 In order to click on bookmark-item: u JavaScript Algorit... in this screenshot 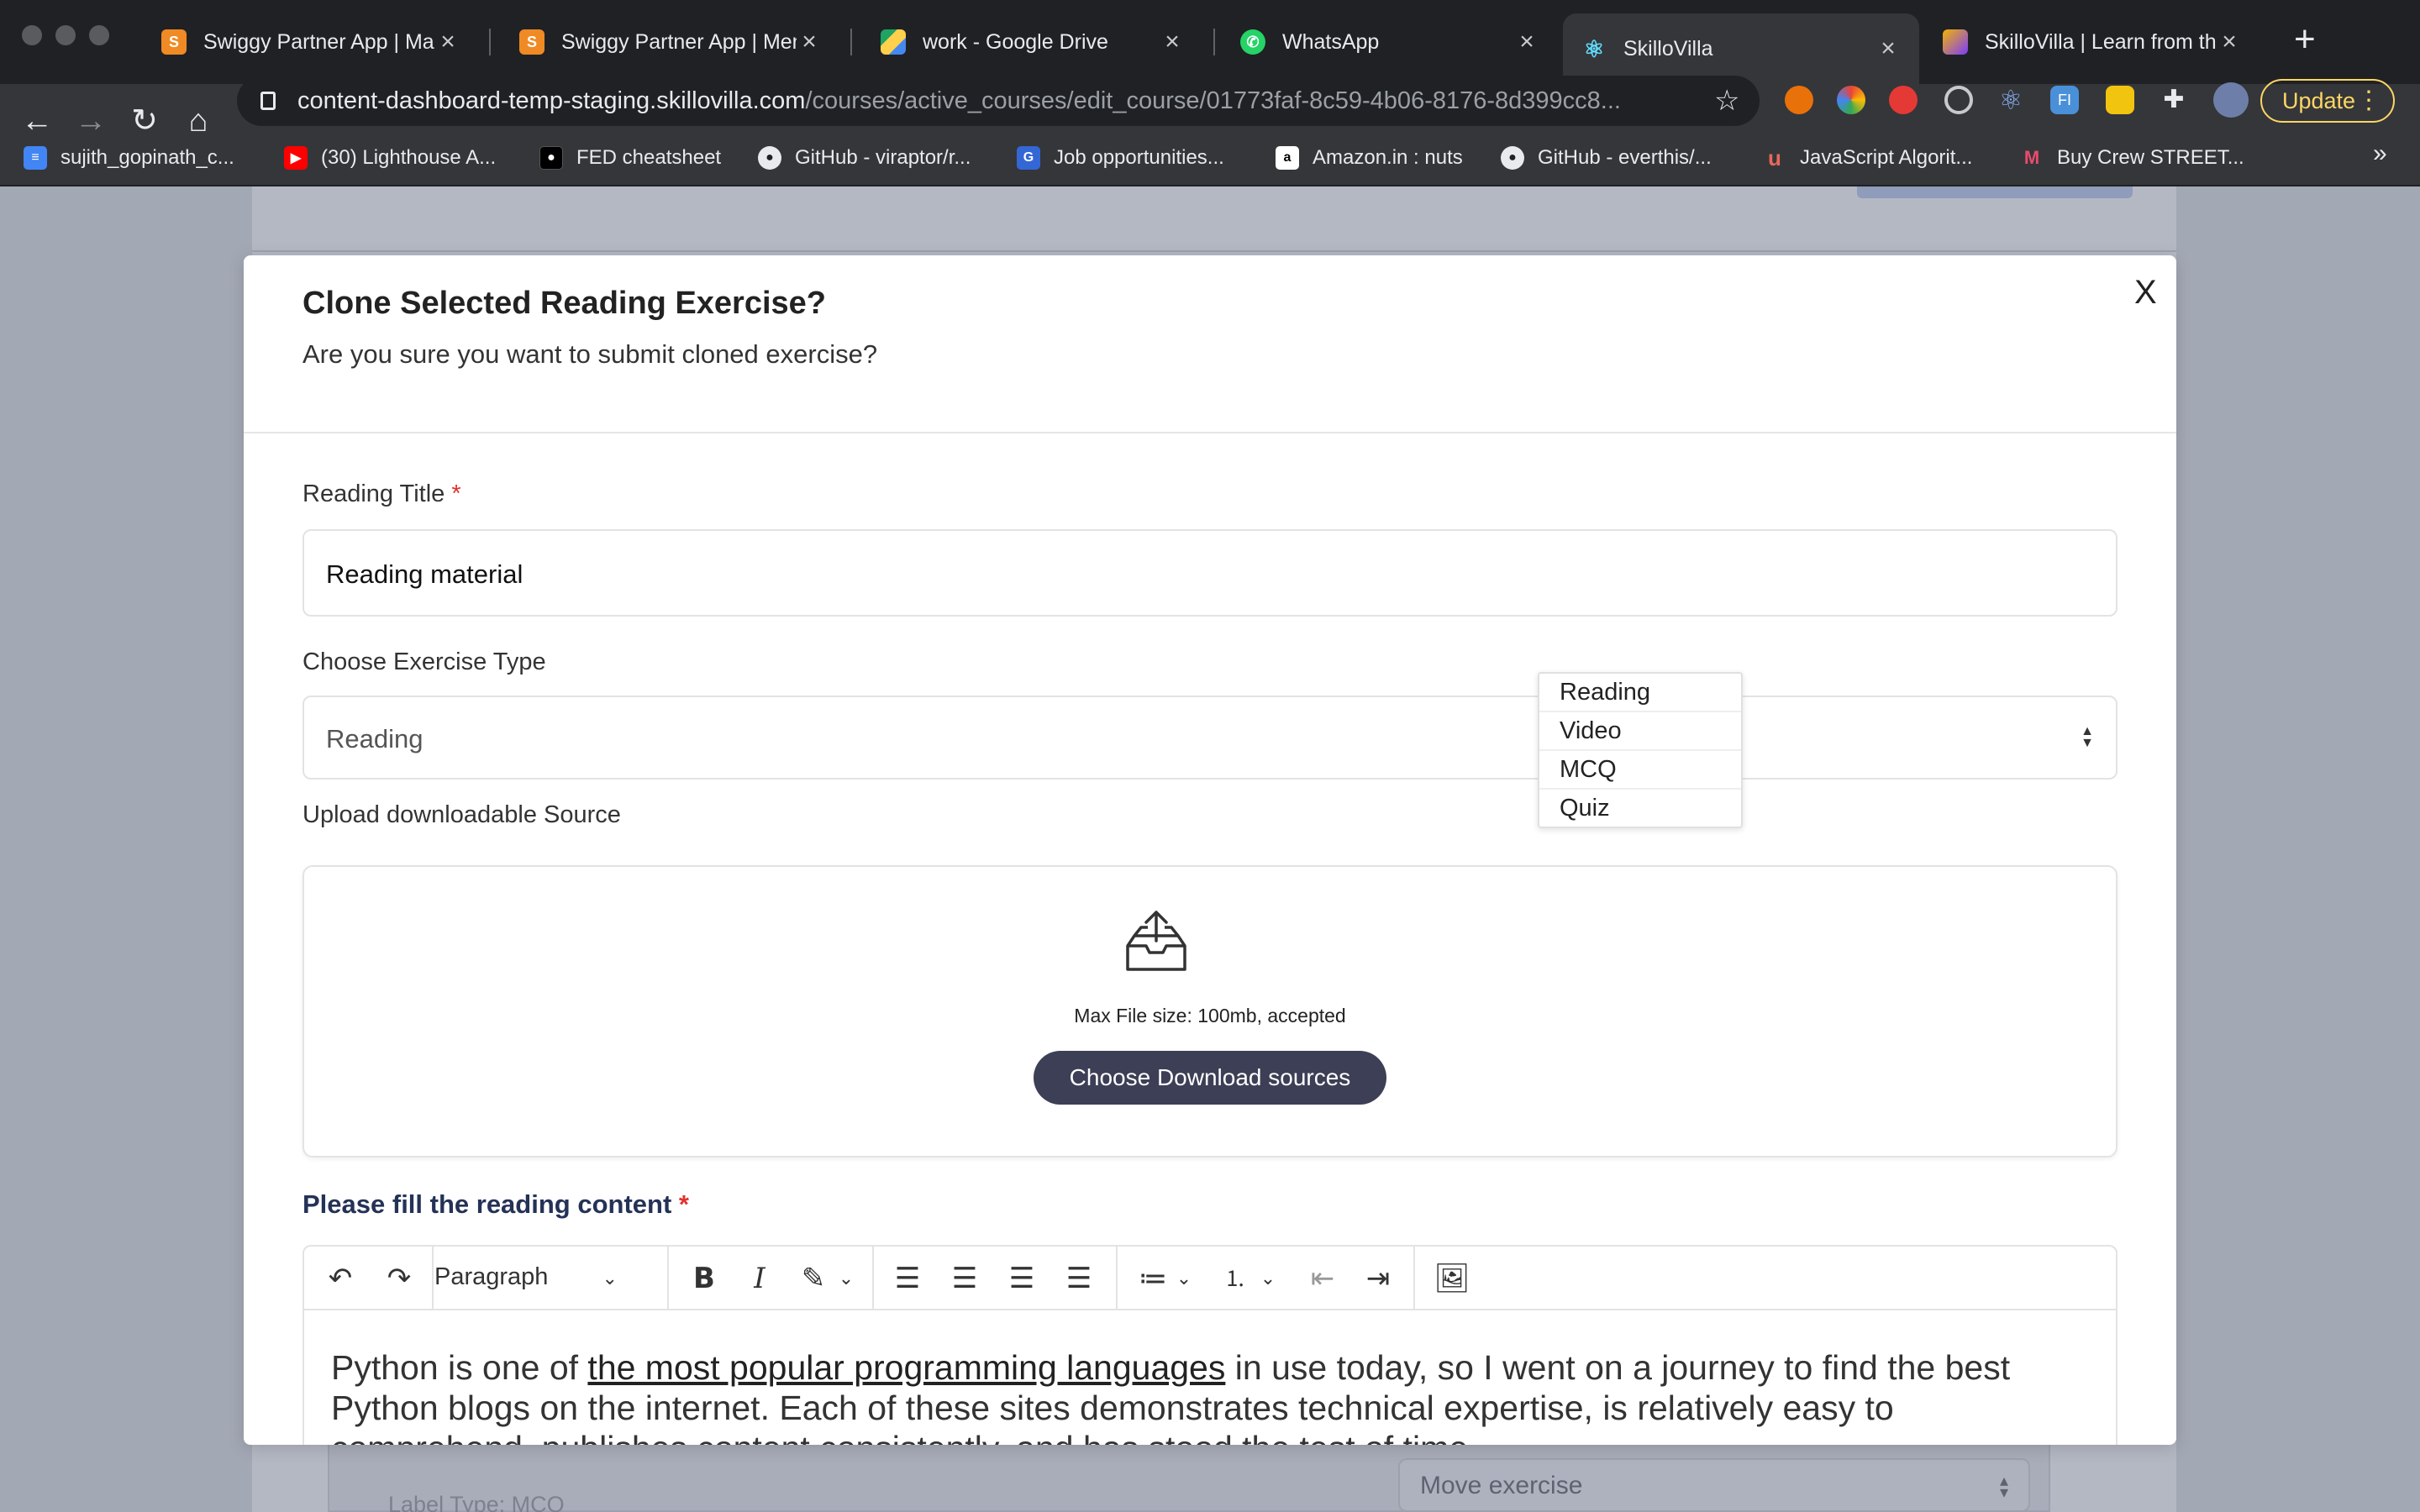, I will do `click(1867, 158)`.